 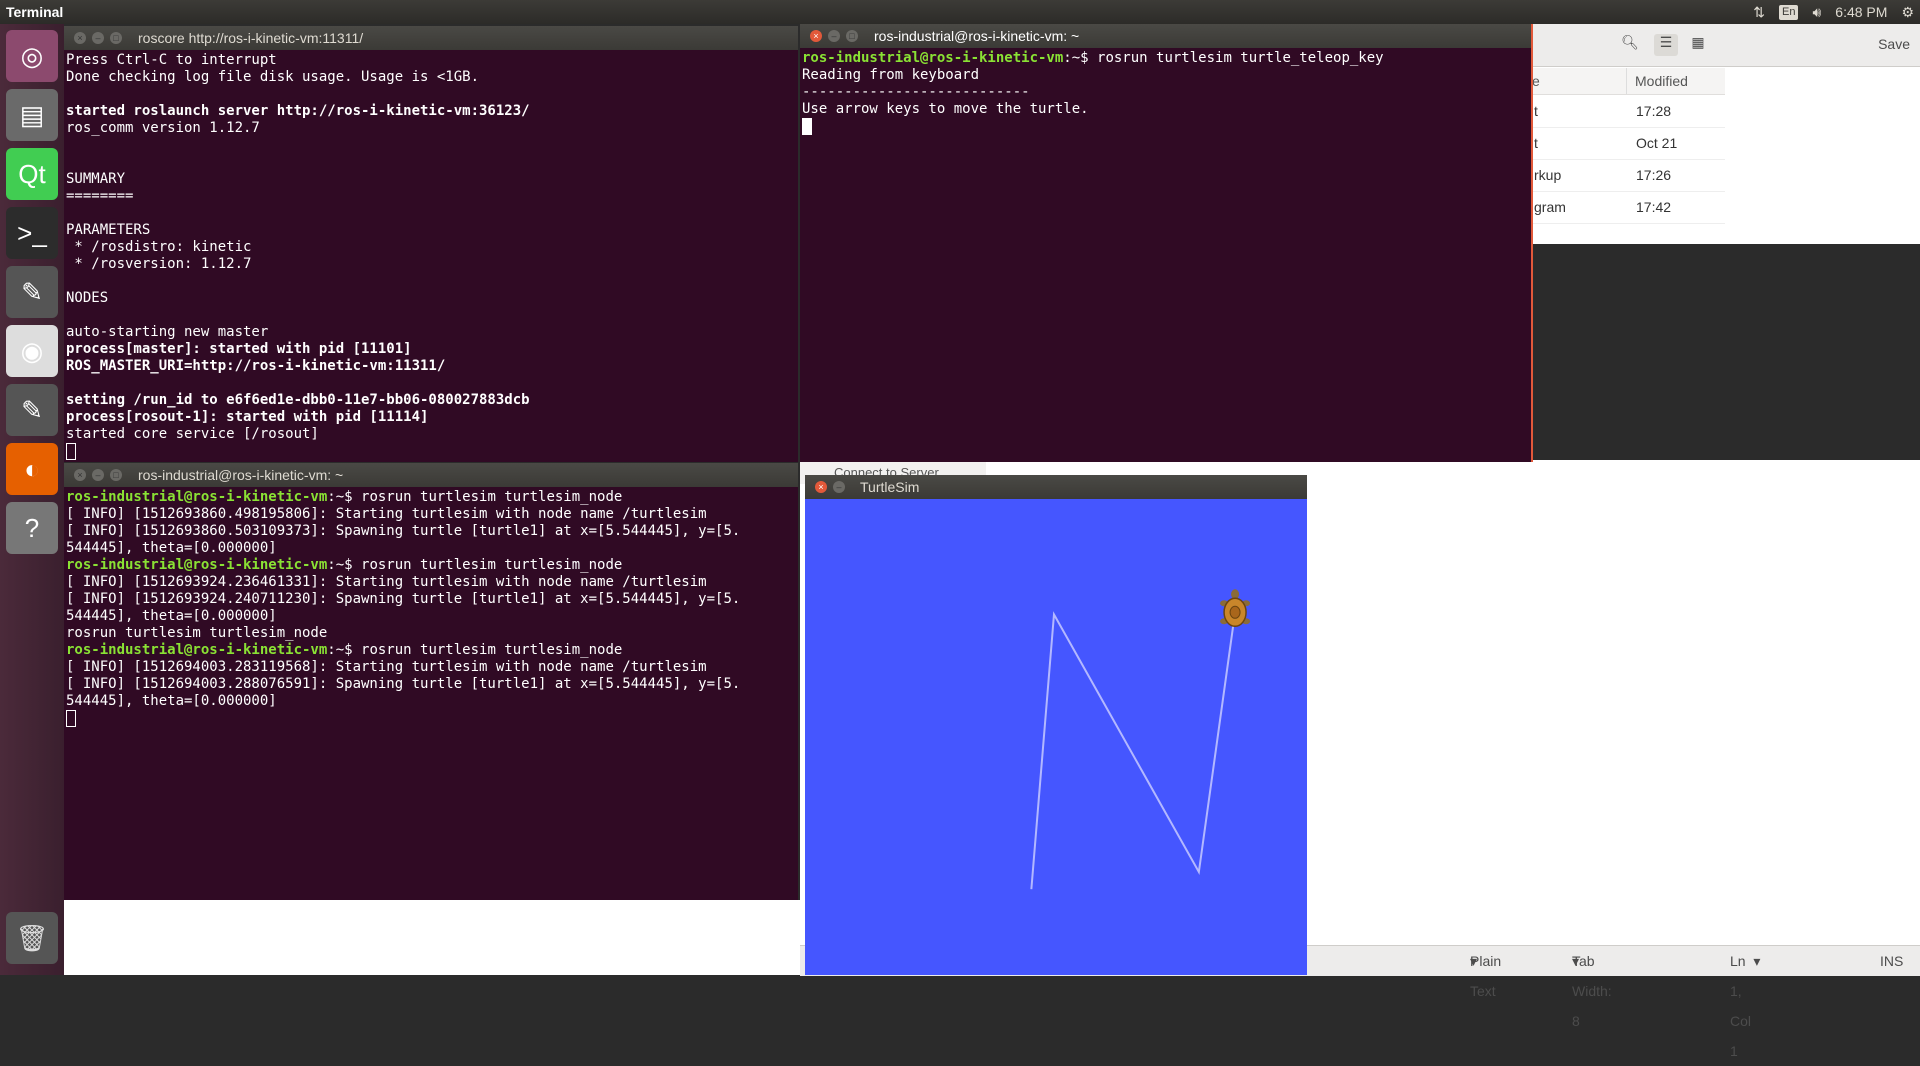 What do you see at coordinates (32, 292) in the screenshot?
I see `text-editor-icon: ✎` at bounding box center [32, 292].